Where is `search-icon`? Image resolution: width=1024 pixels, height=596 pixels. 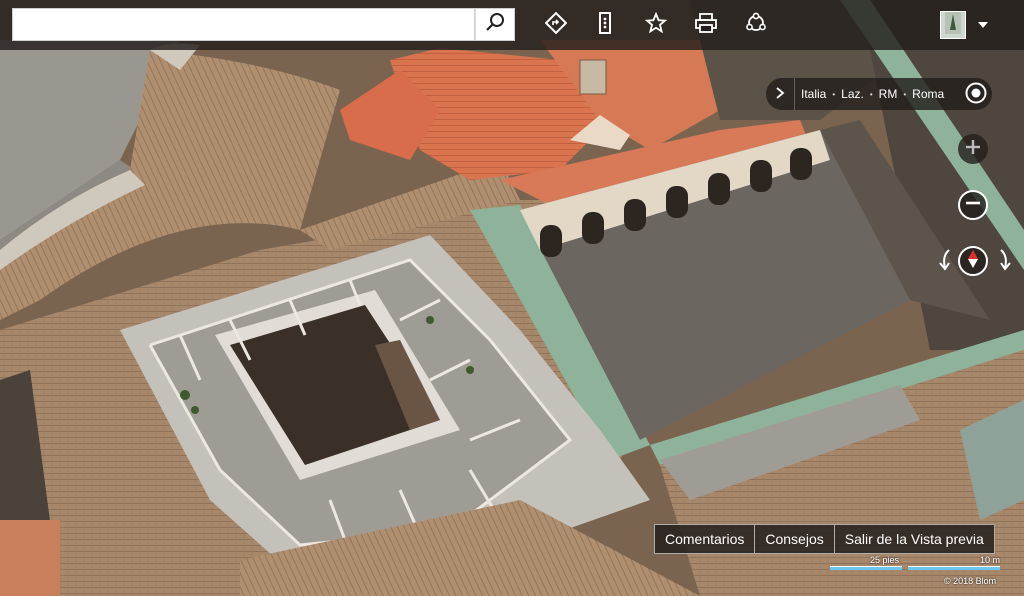
search-icon is located at coordinates (495, 24).